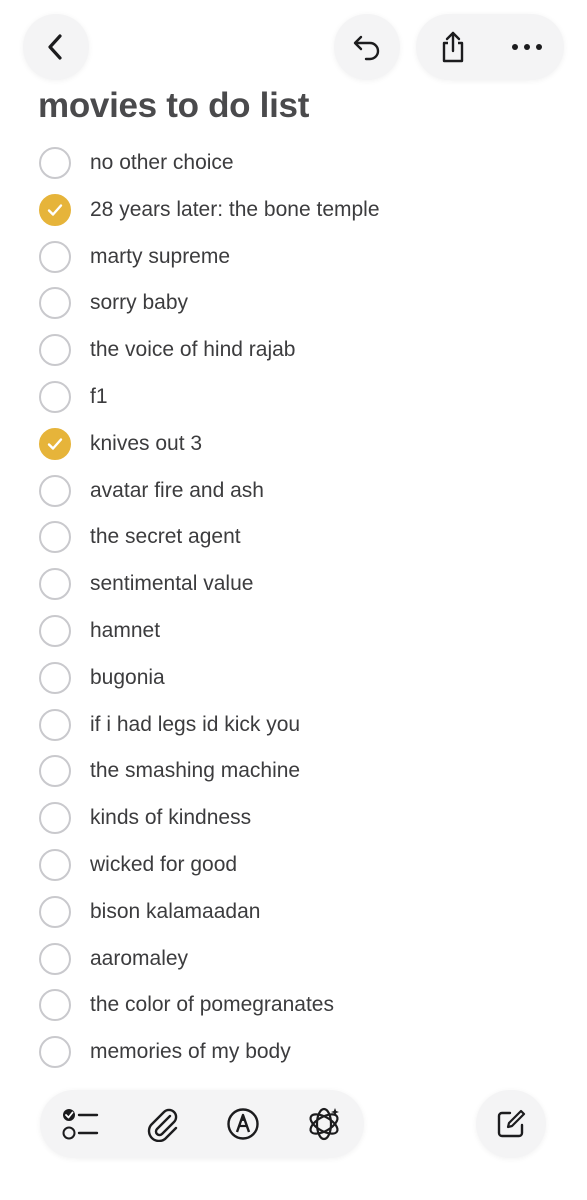 The width and height of the screenshot is (587, 1200). I want to click on list-item-text: kinds of kindness, so click(170, 818).